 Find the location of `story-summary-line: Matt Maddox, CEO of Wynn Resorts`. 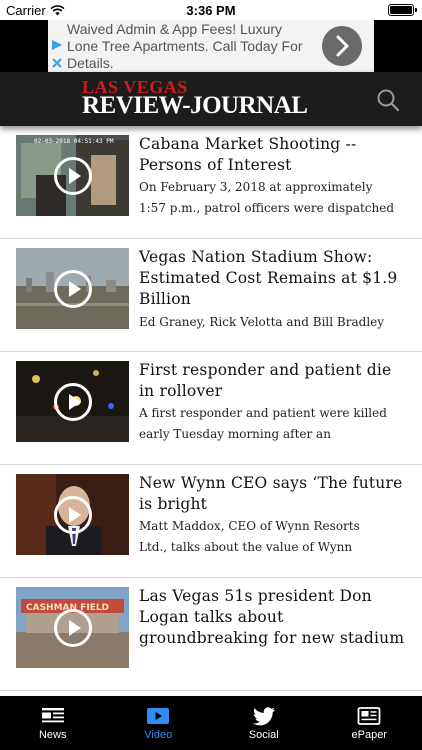

story-summary-line: Matt Maddox, CEO of Wynn Resorts is located at coordinates (249, 526).